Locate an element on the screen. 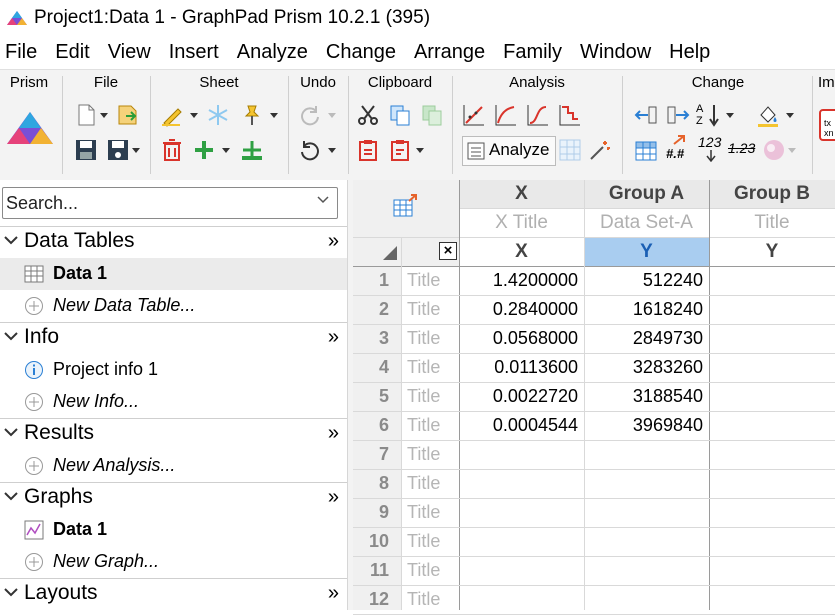 Image resolution: width=835 pixels, height=615 pixels. cell-x: 0.0568000 is located at coordinates (518, 338).